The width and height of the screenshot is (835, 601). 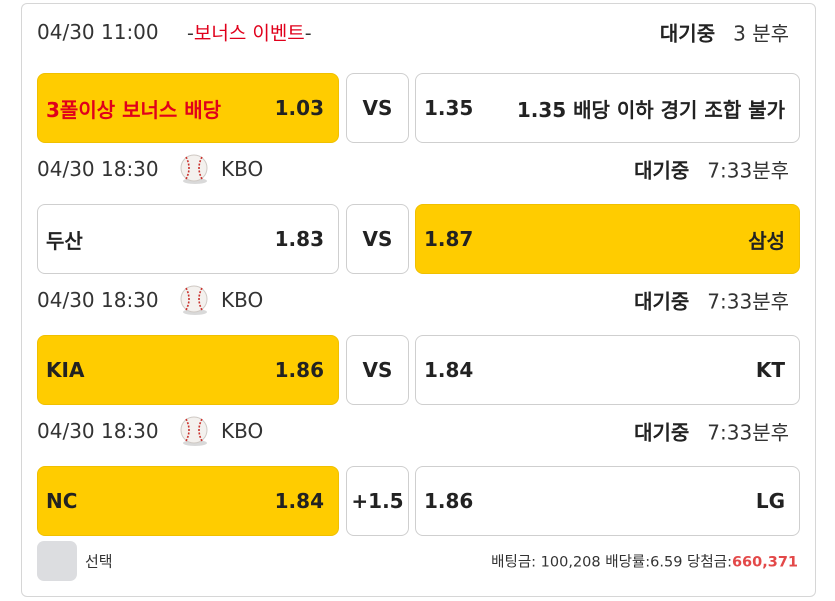 I want to click on home-pick-button: 3폴이상 보너스 배당 1.03, so click(x=188, y=108).